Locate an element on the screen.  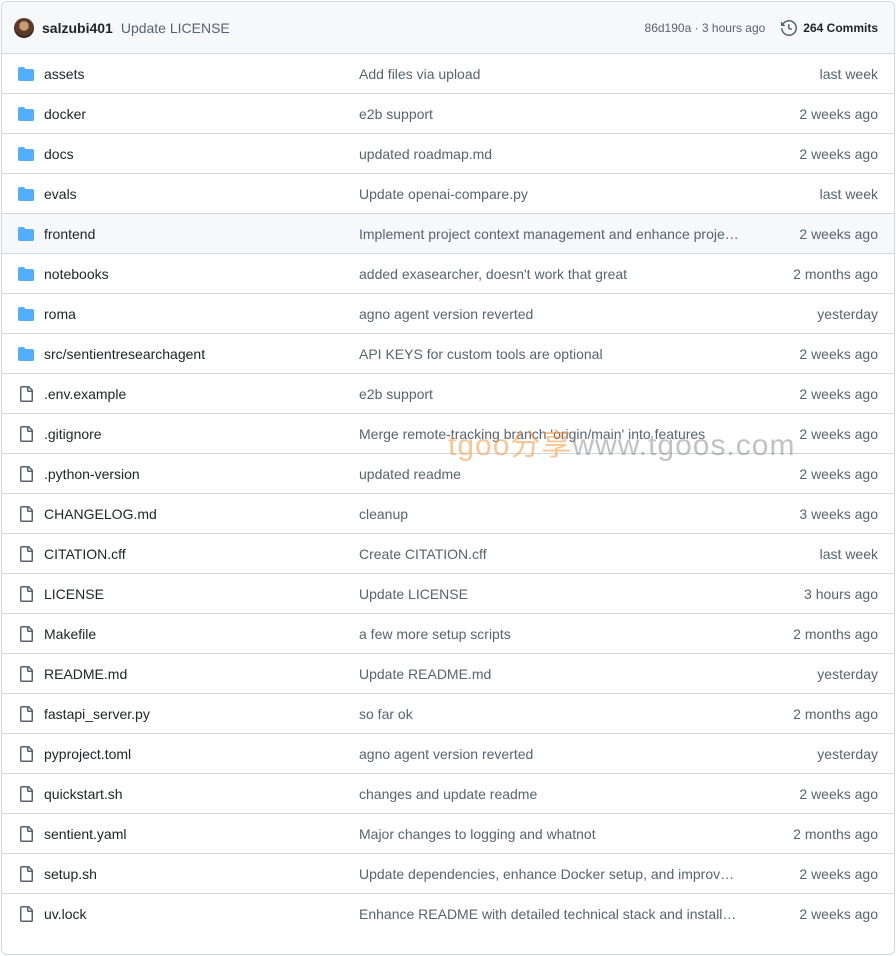
avatar is located at coordinates (24, 27).